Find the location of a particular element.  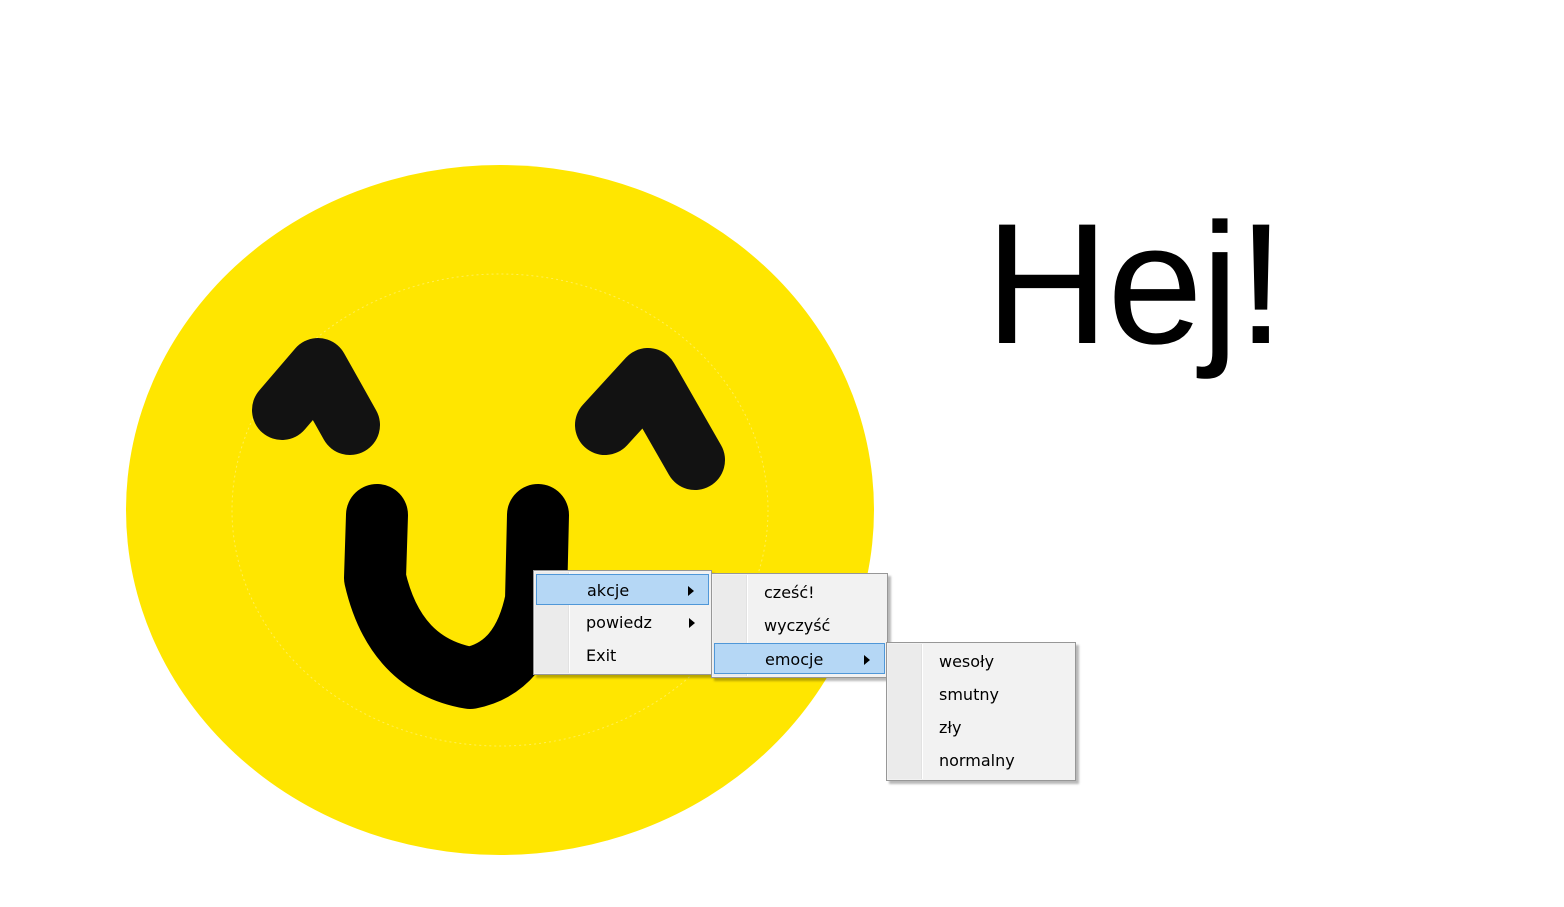

menu-item-smutny: smutny is located at coordinates (981, 694).